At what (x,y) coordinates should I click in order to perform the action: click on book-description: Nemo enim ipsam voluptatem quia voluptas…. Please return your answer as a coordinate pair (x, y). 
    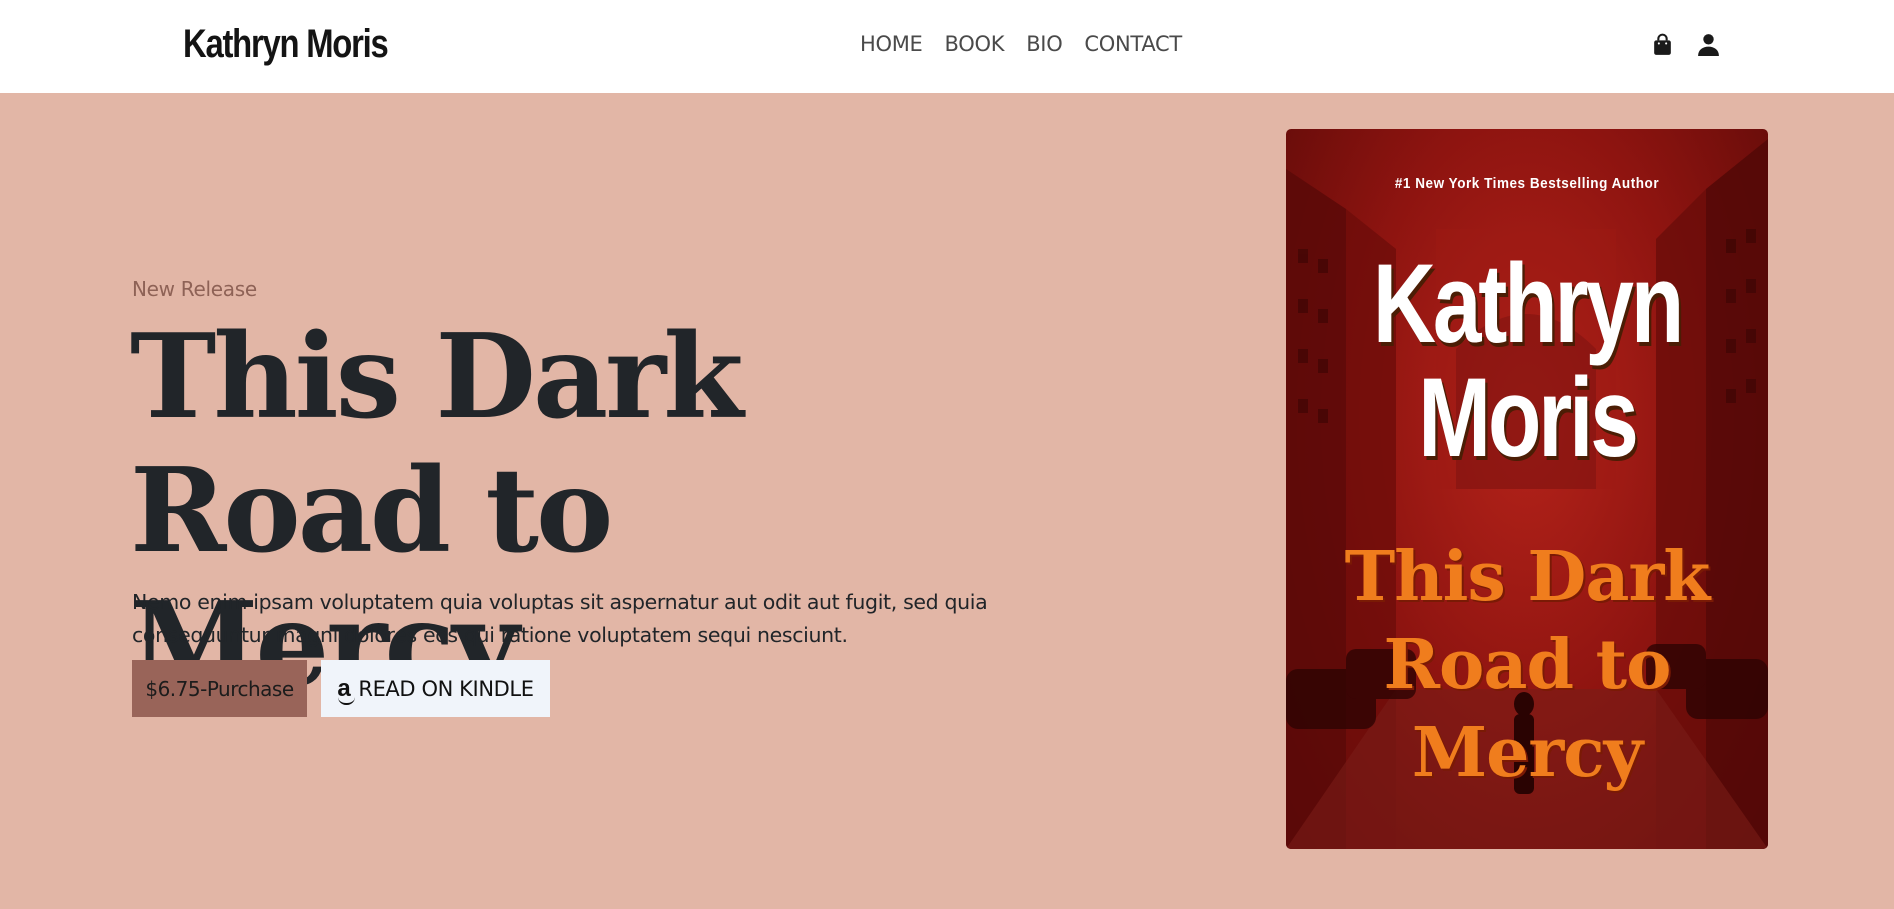
    Looking at the image, I should click on (560, 618).